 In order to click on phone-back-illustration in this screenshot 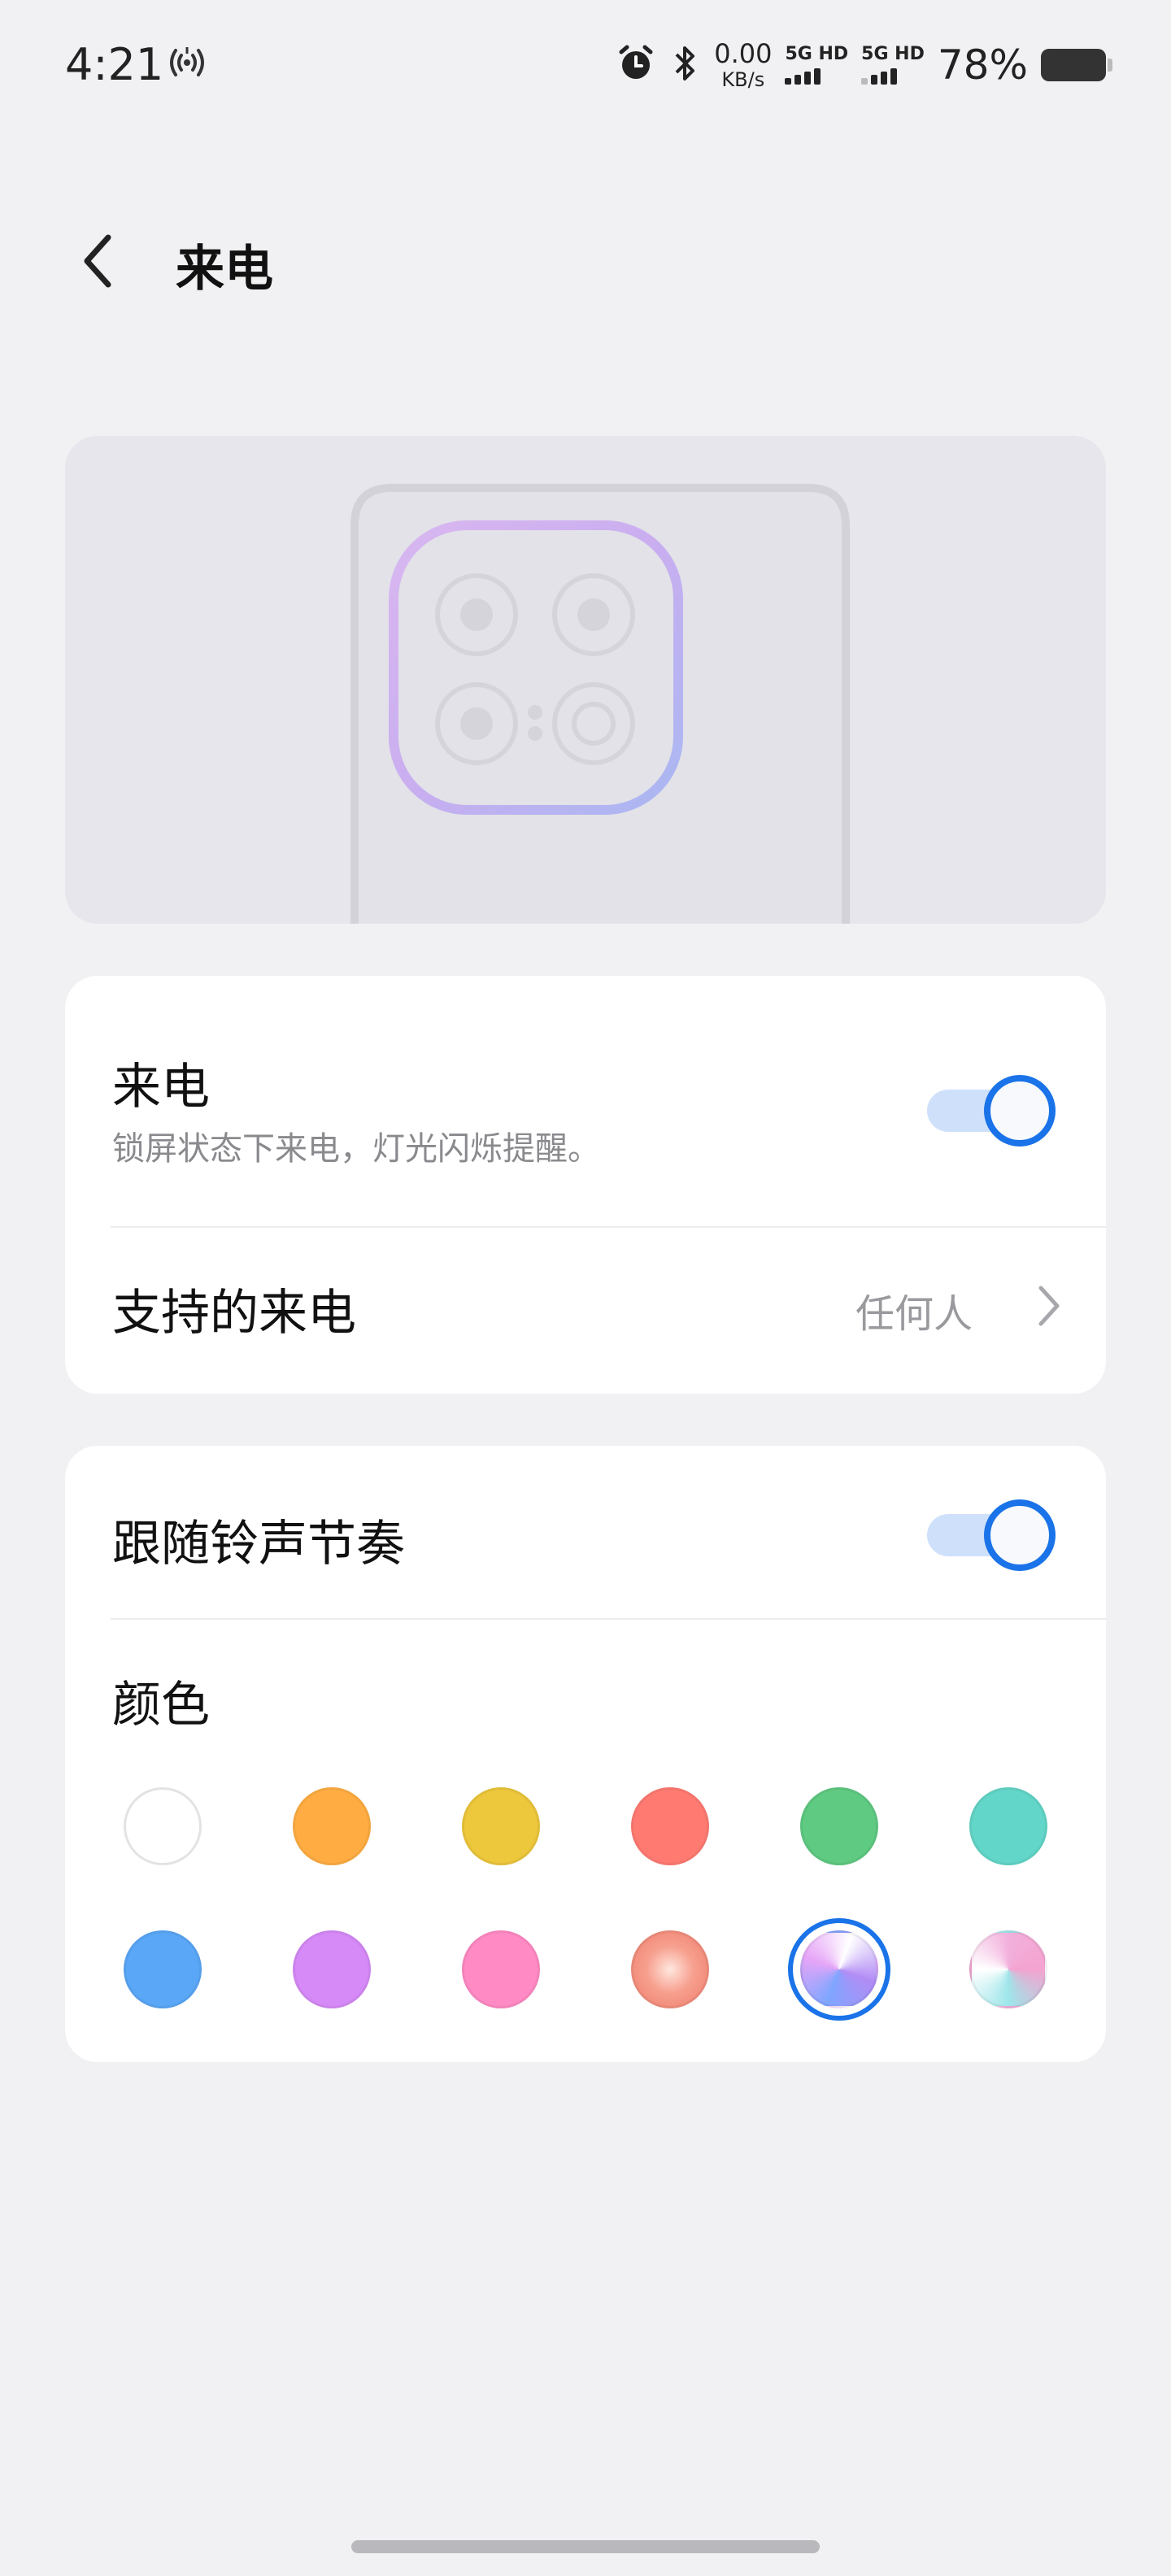, I will do `click(600, 704)`.